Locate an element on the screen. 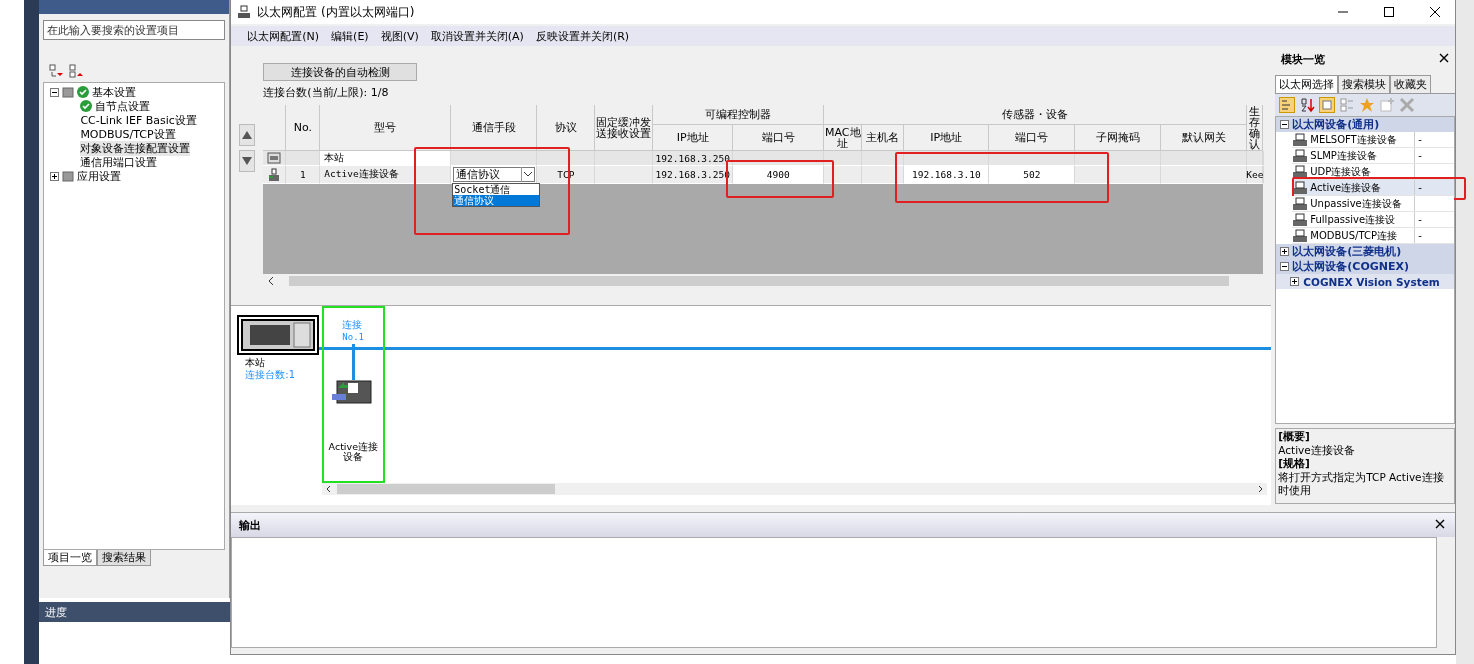 The width and height of the screenshot is (1474, 664). move-down-button is located at coordinates (247, 161).